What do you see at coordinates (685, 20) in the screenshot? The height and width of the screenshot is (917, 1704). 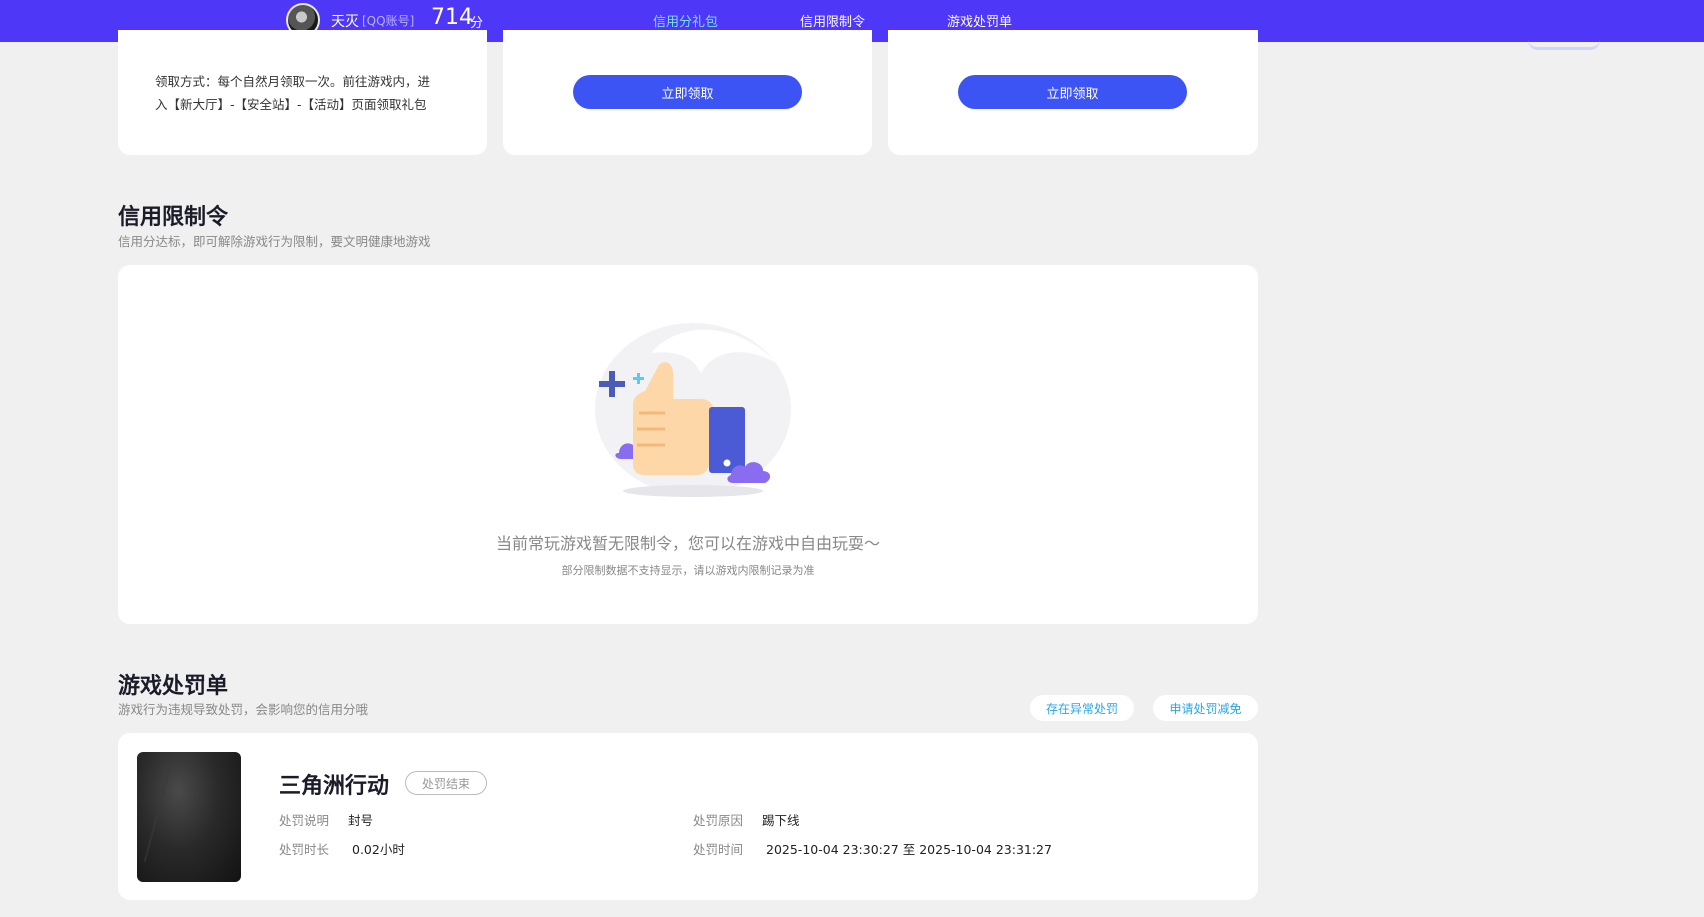 I see `tab-credit-gift: 信用分礼包` at bounding box center [685, 20].